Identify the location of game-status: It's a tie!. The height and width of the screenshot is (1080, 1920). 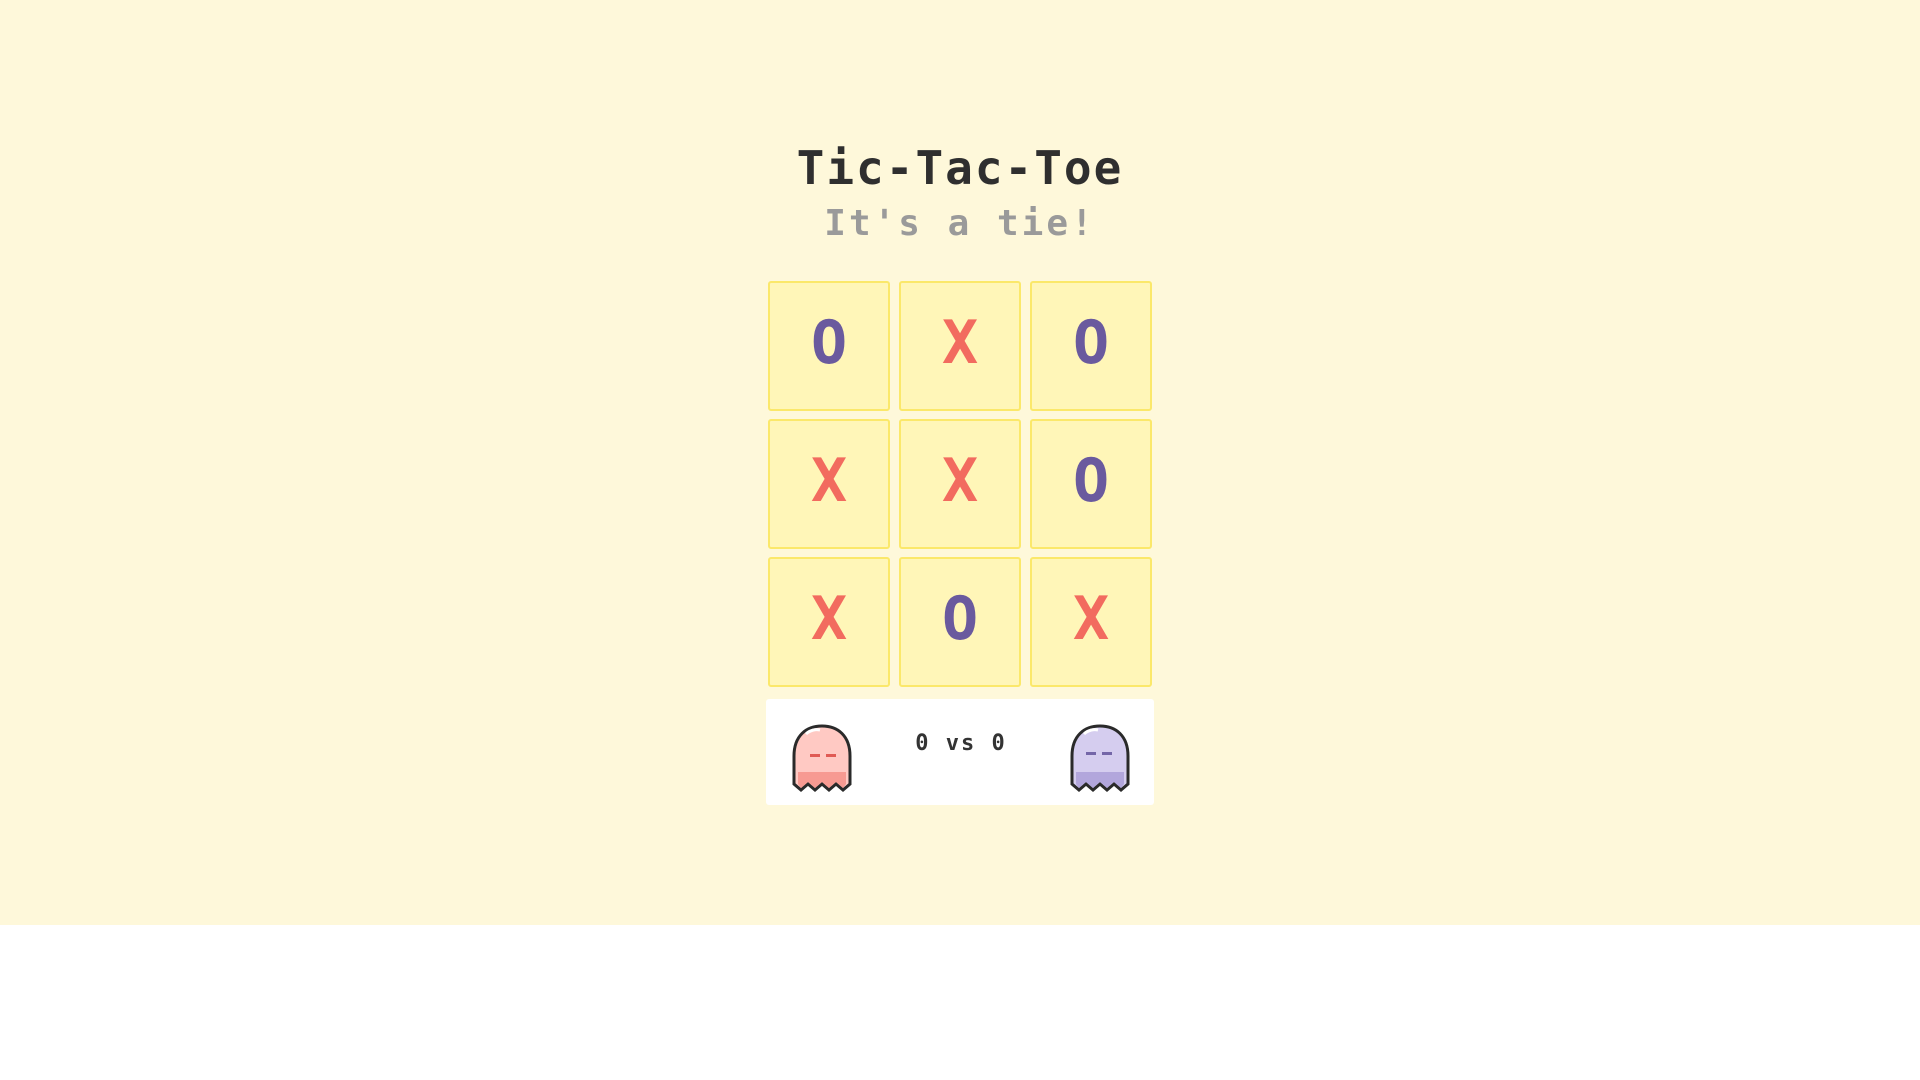
(960, 223).